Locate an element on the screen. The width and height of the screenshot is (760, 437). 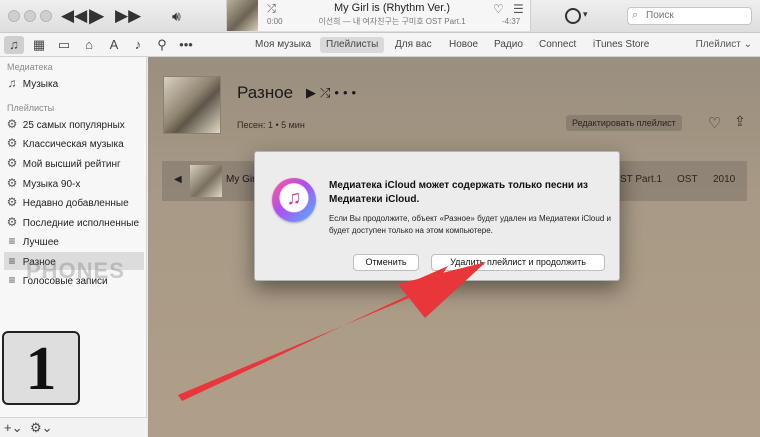
sidebar-item-recently-played: ⚙ Последние исполненные is located at coordinates (74, 222).